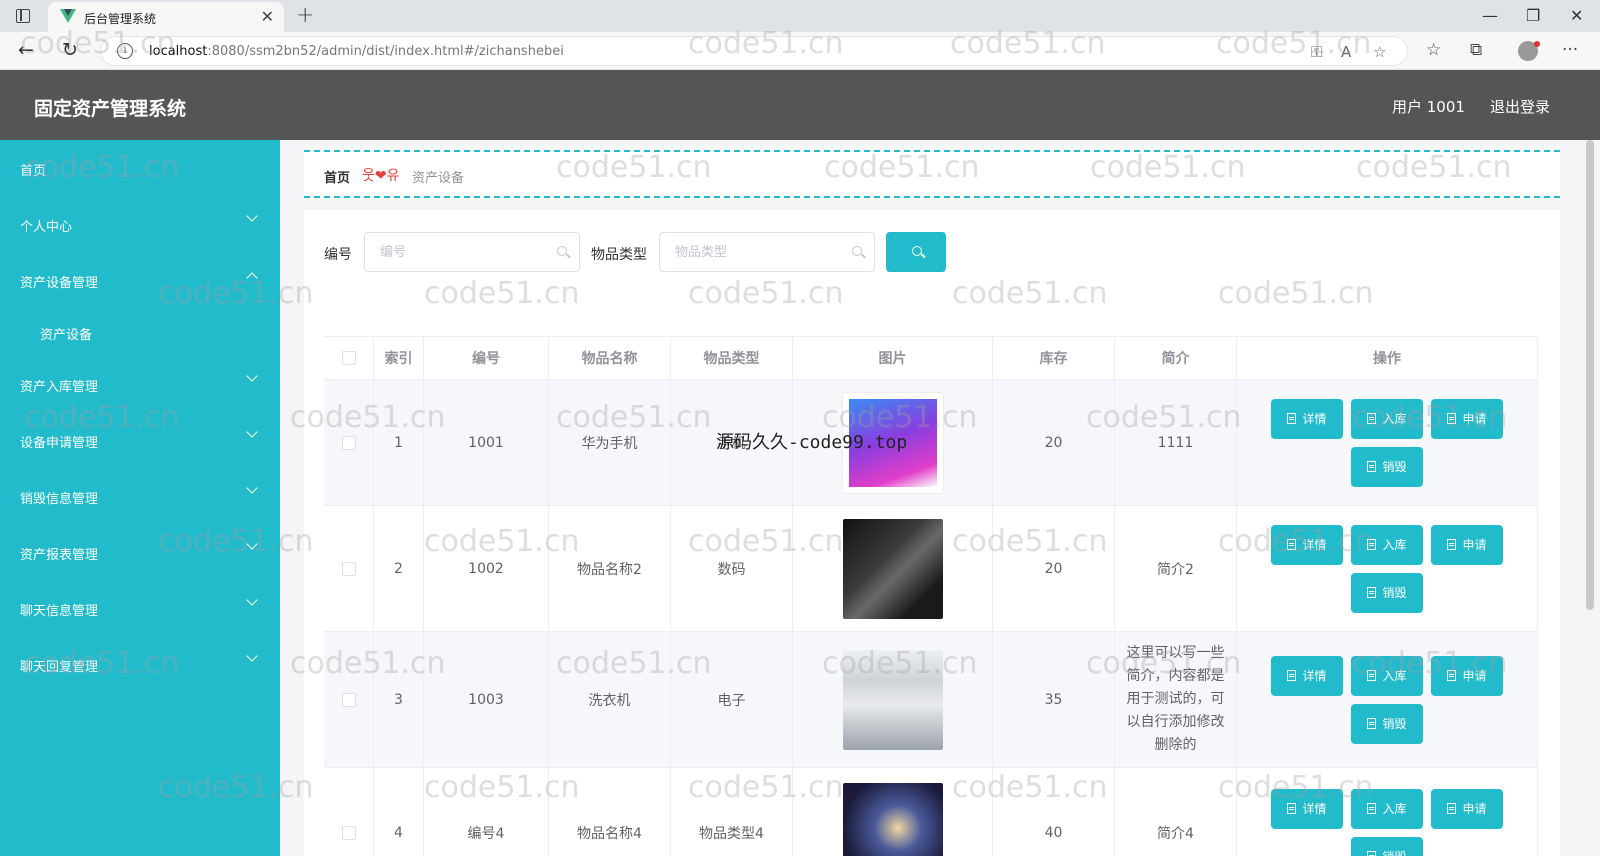  Describe the element at coordinates (486, 699) in the screenshot. I see `code-cell: 1003` at that location.